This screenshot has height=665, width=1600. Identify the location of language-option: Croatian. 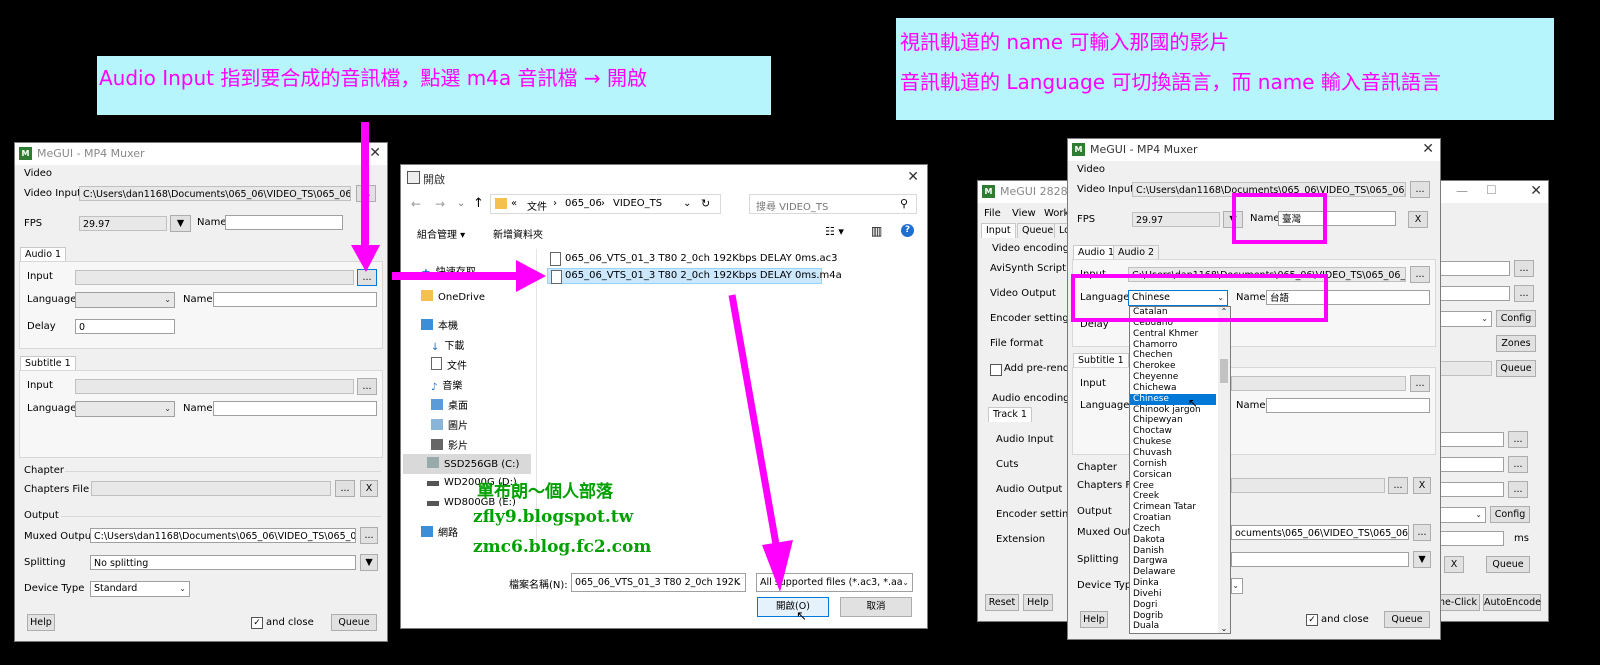
(1173, 518).